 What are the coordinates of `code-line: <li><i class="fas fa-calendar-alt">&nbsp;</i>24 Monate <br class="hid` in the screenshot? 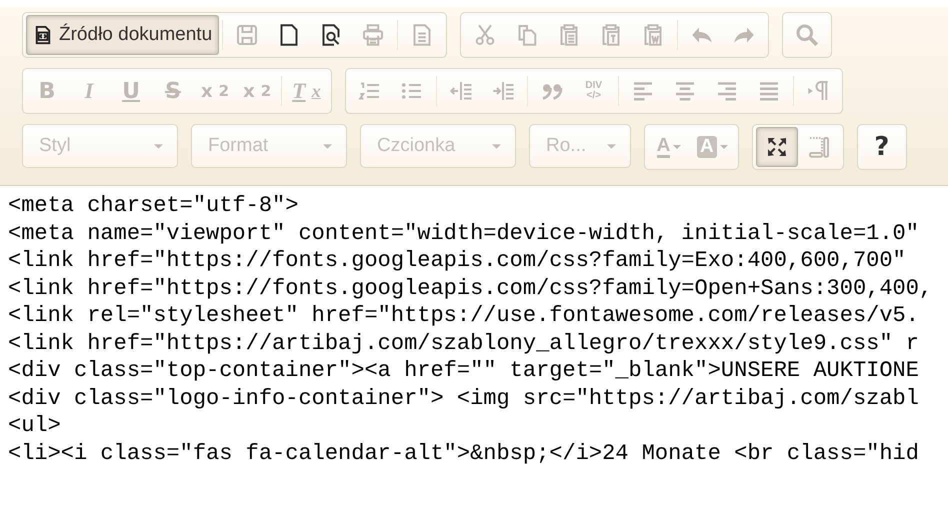 It's located at (463, 453).